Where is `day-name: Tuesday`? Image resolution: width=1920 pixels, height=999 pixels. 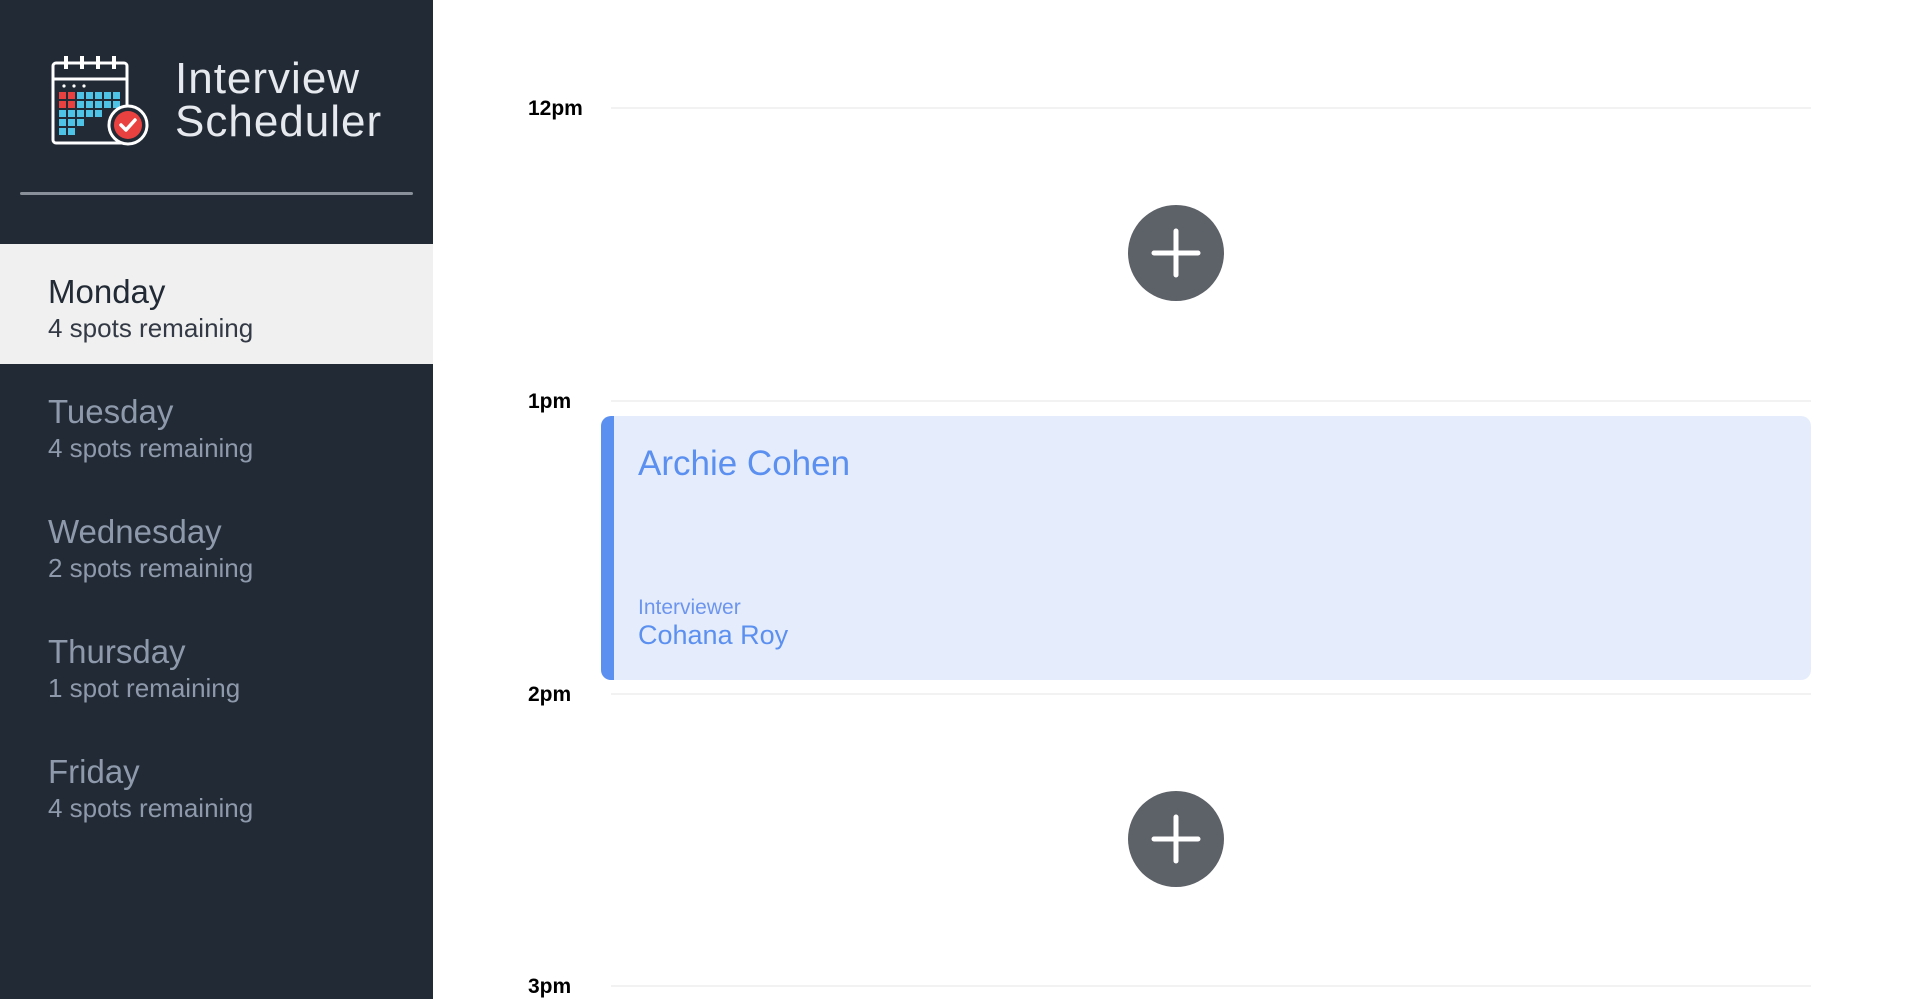
day-name: Tuesday is located at coordinates (111, 411).